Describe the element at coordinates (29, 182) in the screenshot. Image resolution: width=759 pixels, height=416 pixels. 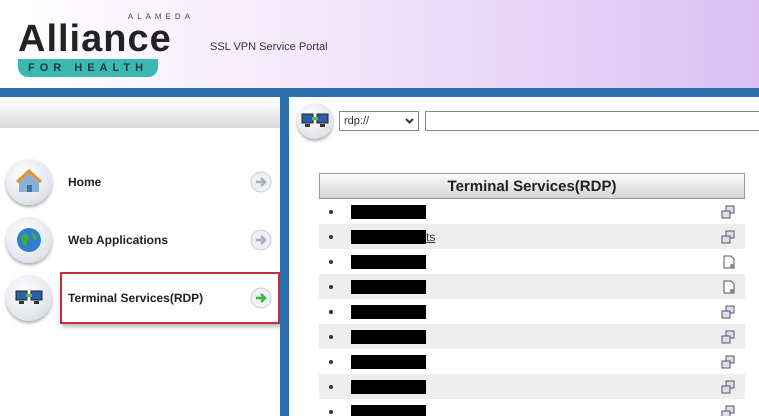
I see `house-icon` at that location.